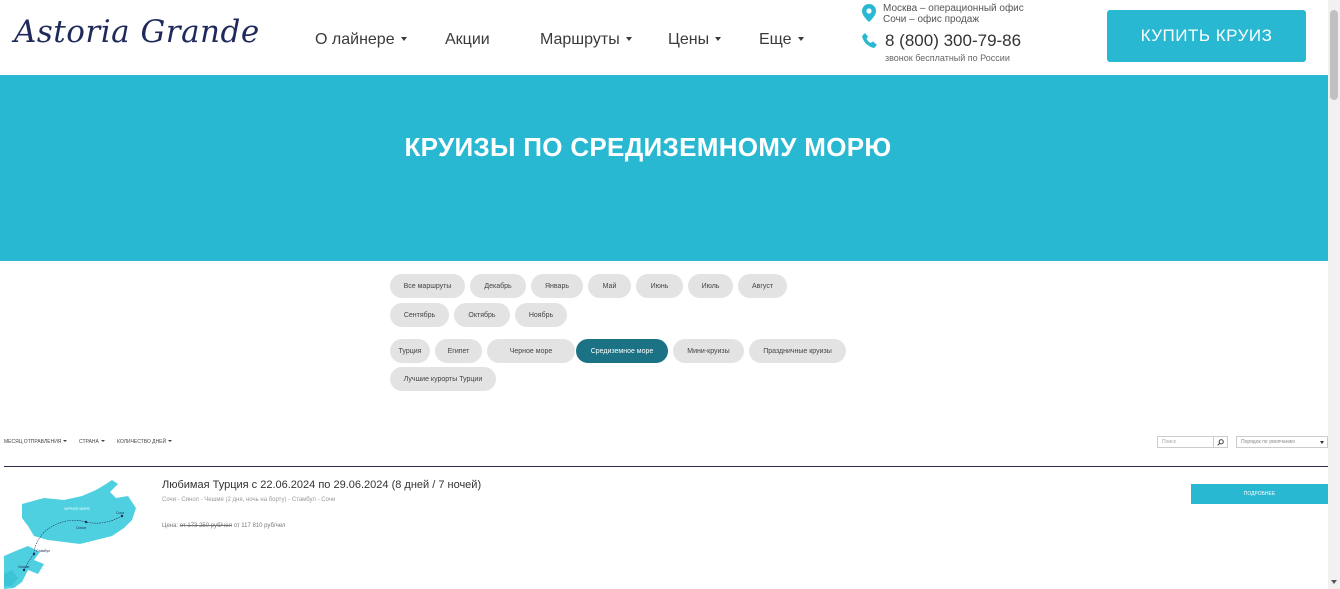  Describe the element at coordinates (557, 286) in the screenshot. I see `pill-january: Январь` at that location.